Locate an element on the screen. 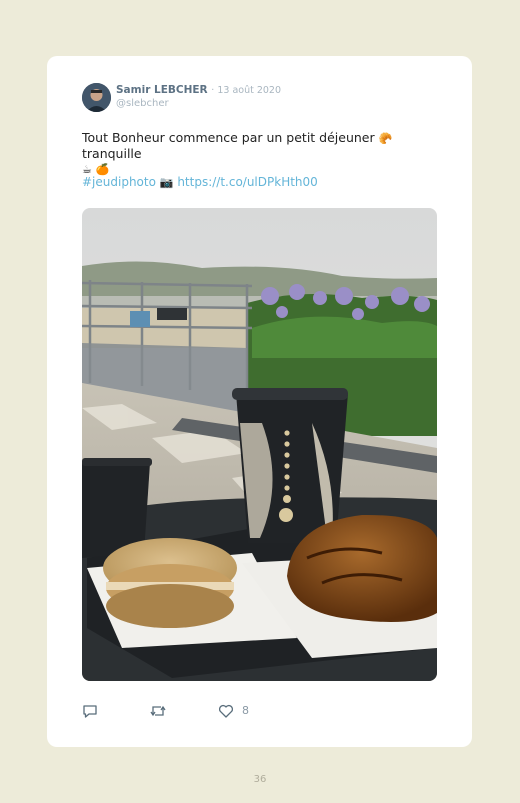 Image resolution: width=520 pixels, height=803 pixels. author-handle: @slebcher is located at coordinates (142, 103).